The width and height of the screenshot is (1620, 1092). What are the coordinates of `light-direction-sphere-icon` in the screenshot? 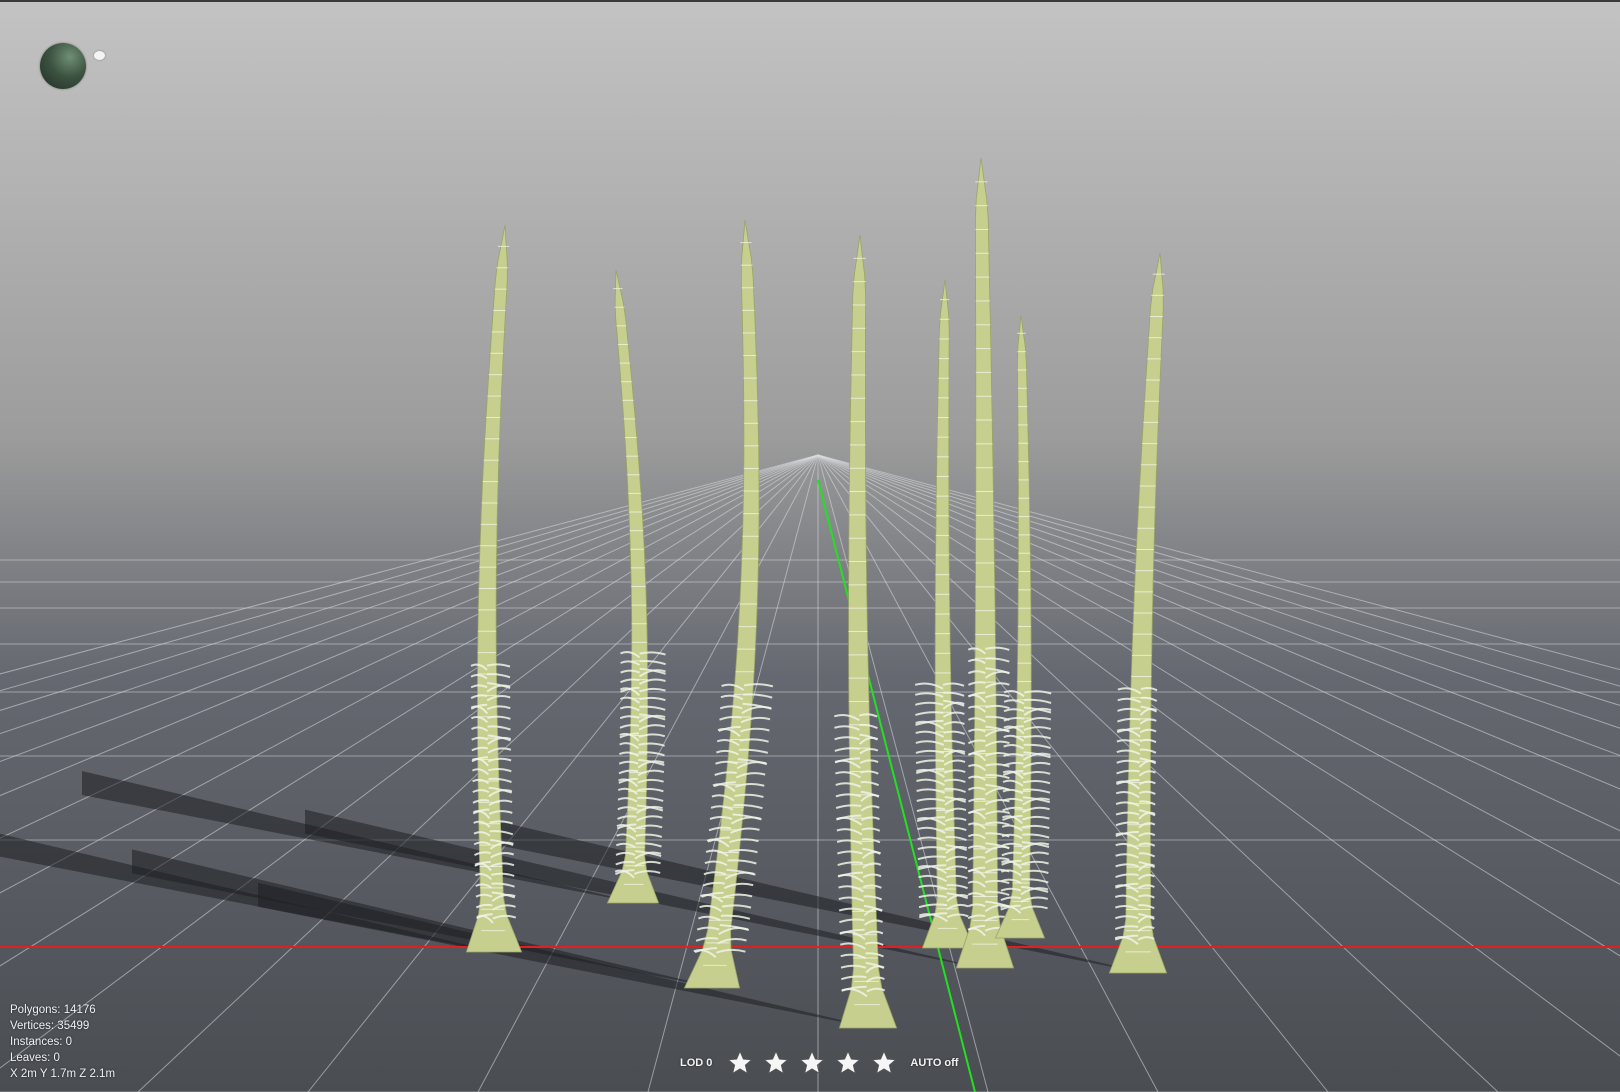 It's located at (63, 66).